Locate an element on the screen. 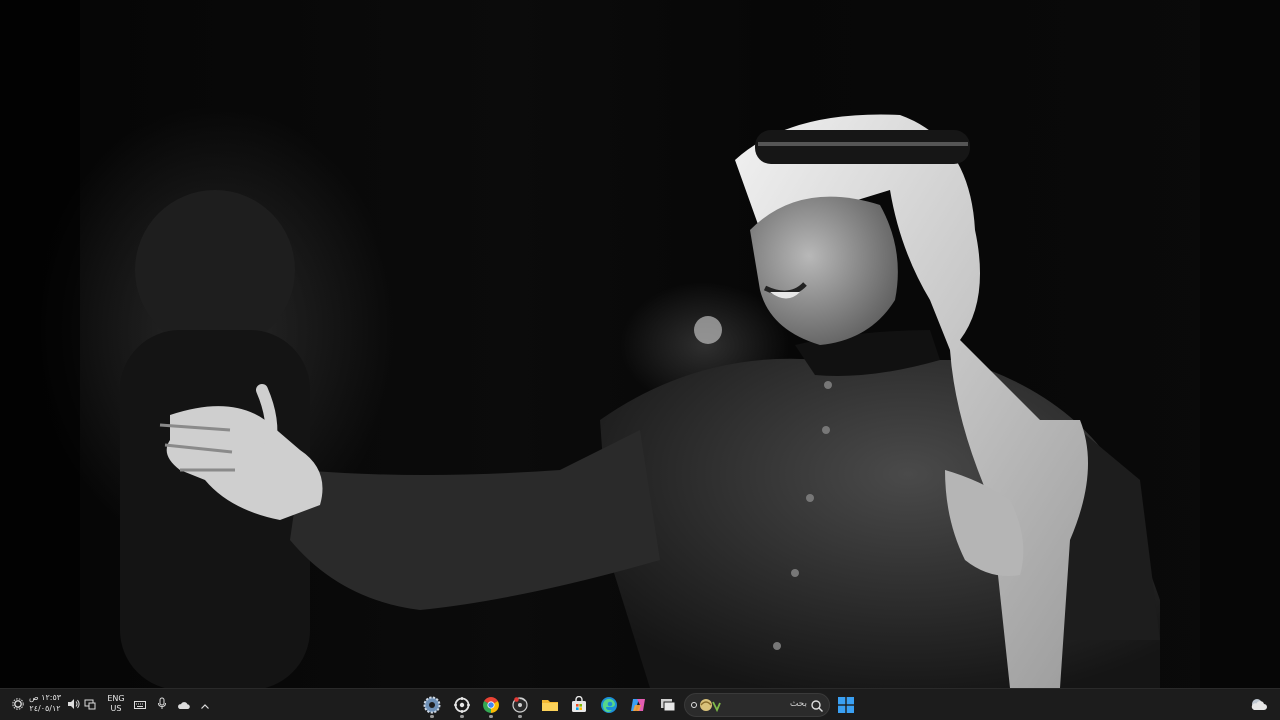 The image size is (1280, 720). show-hidden-icons-button is located at coordinates (205, 704).